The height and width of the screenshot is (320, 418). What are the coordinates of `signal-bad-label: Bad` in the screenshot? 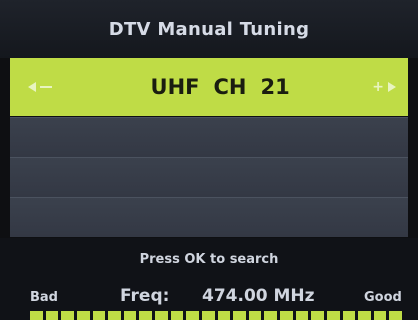 It's located at (44, 297).